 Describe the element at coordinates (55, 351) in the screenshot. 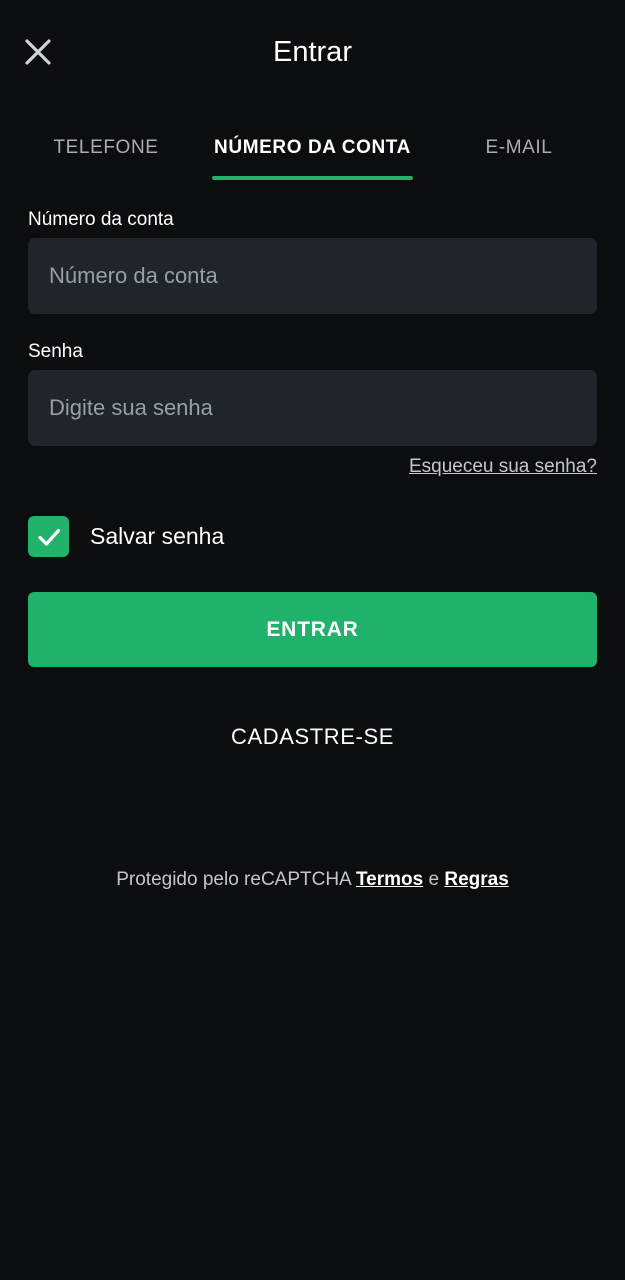

I see `password-label: Senha` at that location.